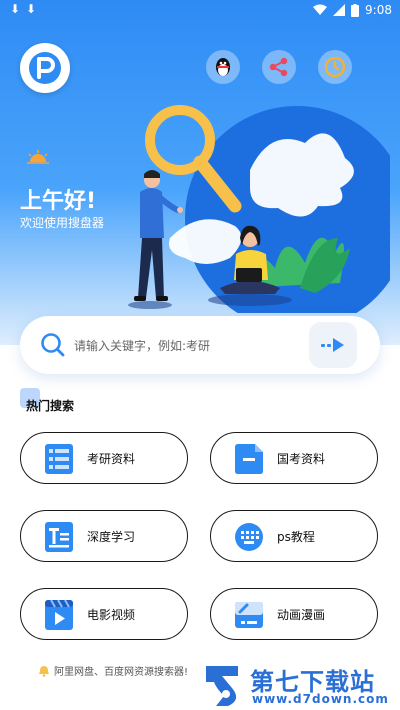 This screenshot has height=710, width=400. Describe the element at coordinates (339, 10) in the screenshot. I see `signal-icon` at that location.